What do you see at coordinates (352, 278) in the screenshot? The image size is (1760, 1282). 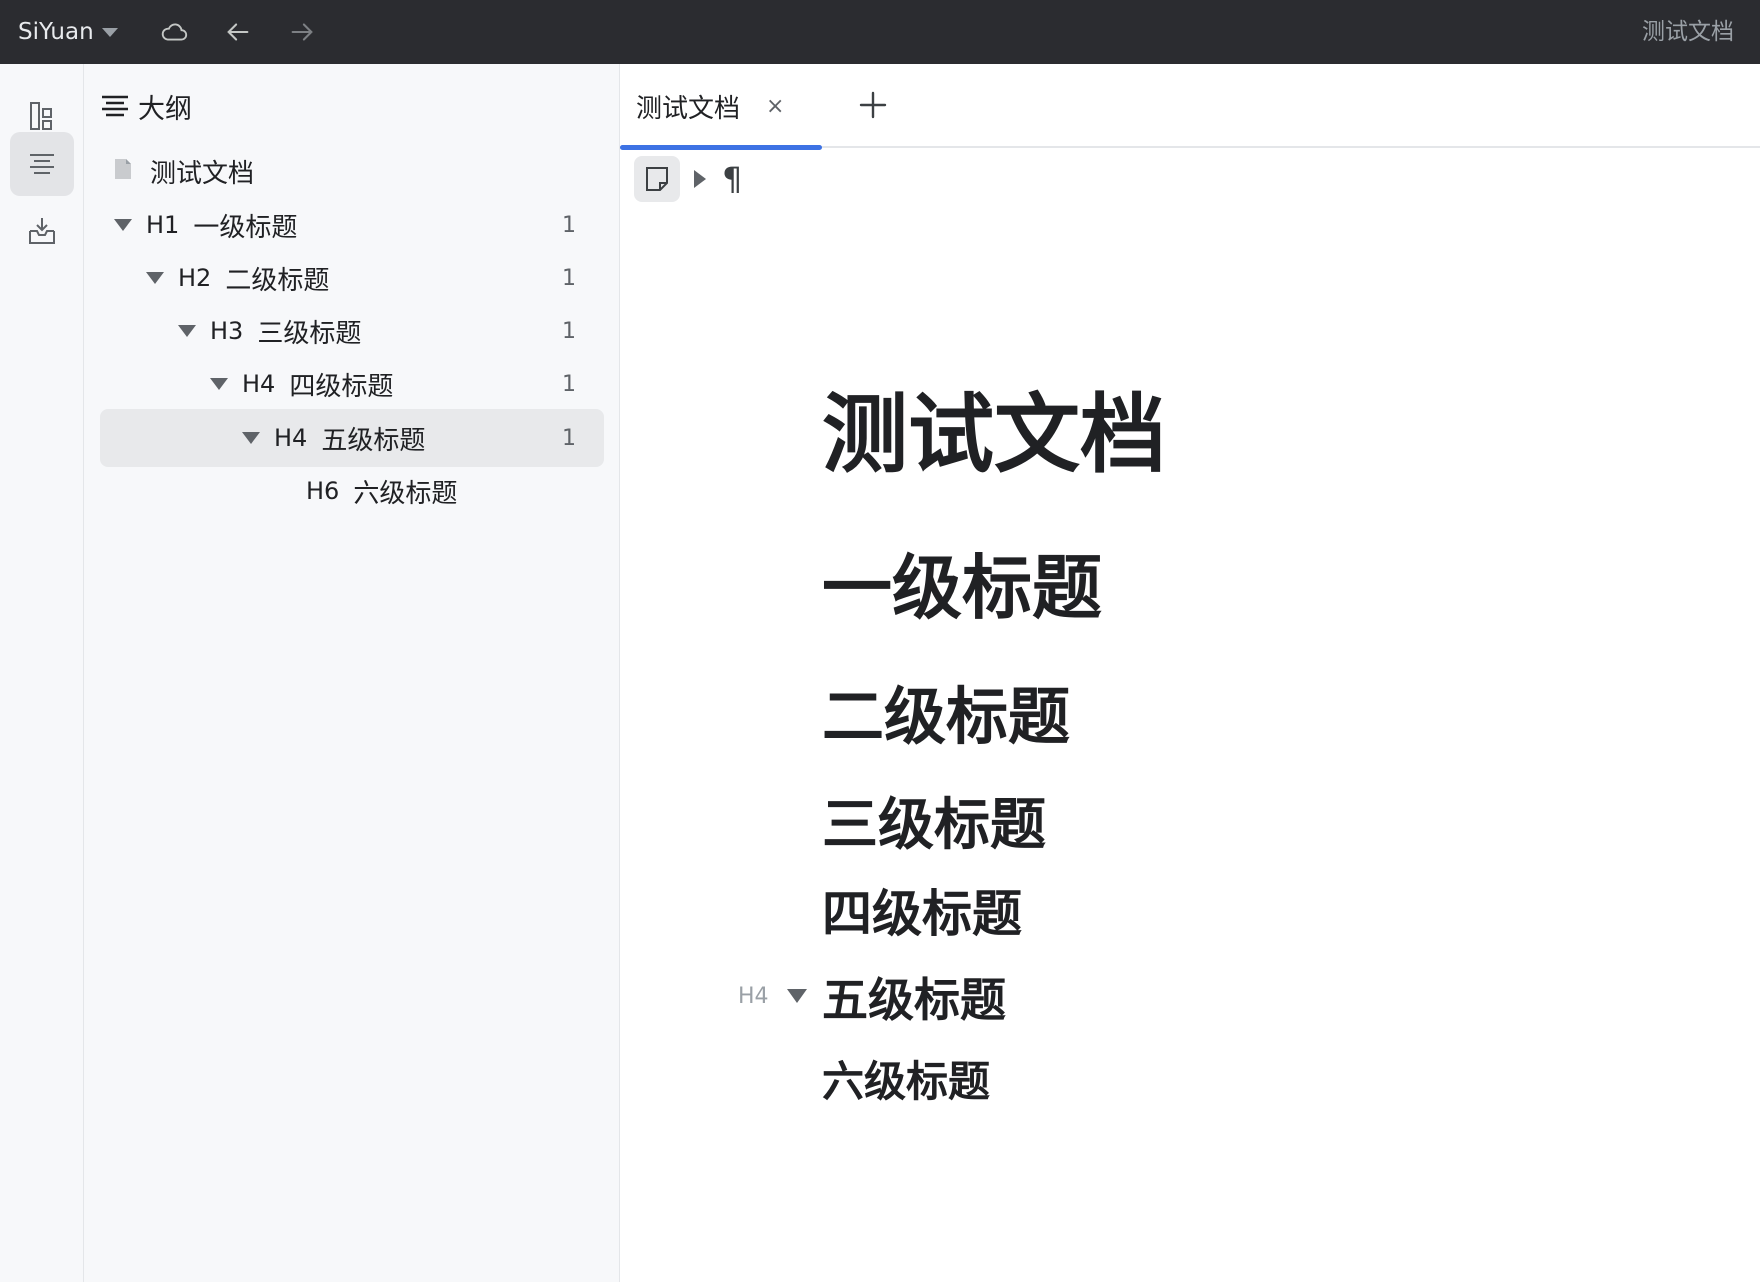 I see `outline-item-h2: H2 二级标题 1` at bounding box center [352, 278].